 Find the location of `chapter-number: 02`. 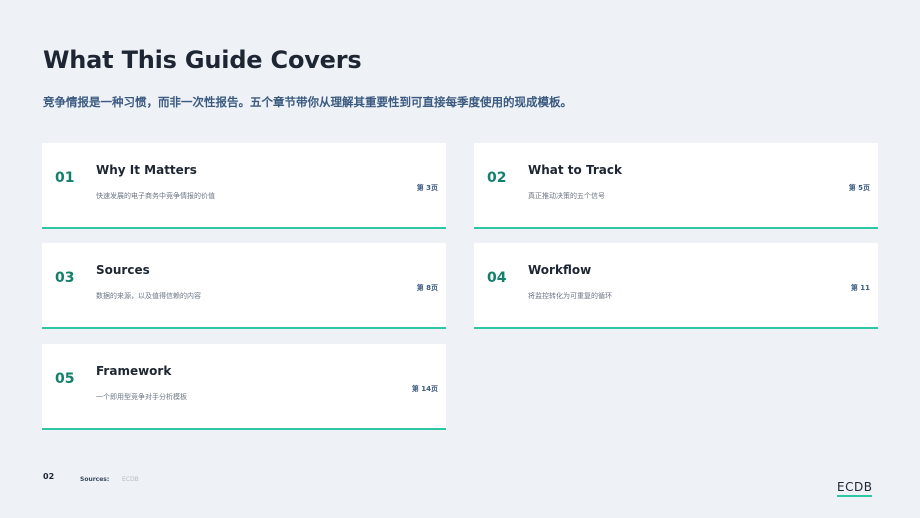

chapter-number: 02 is located at coordinates (497, 178).